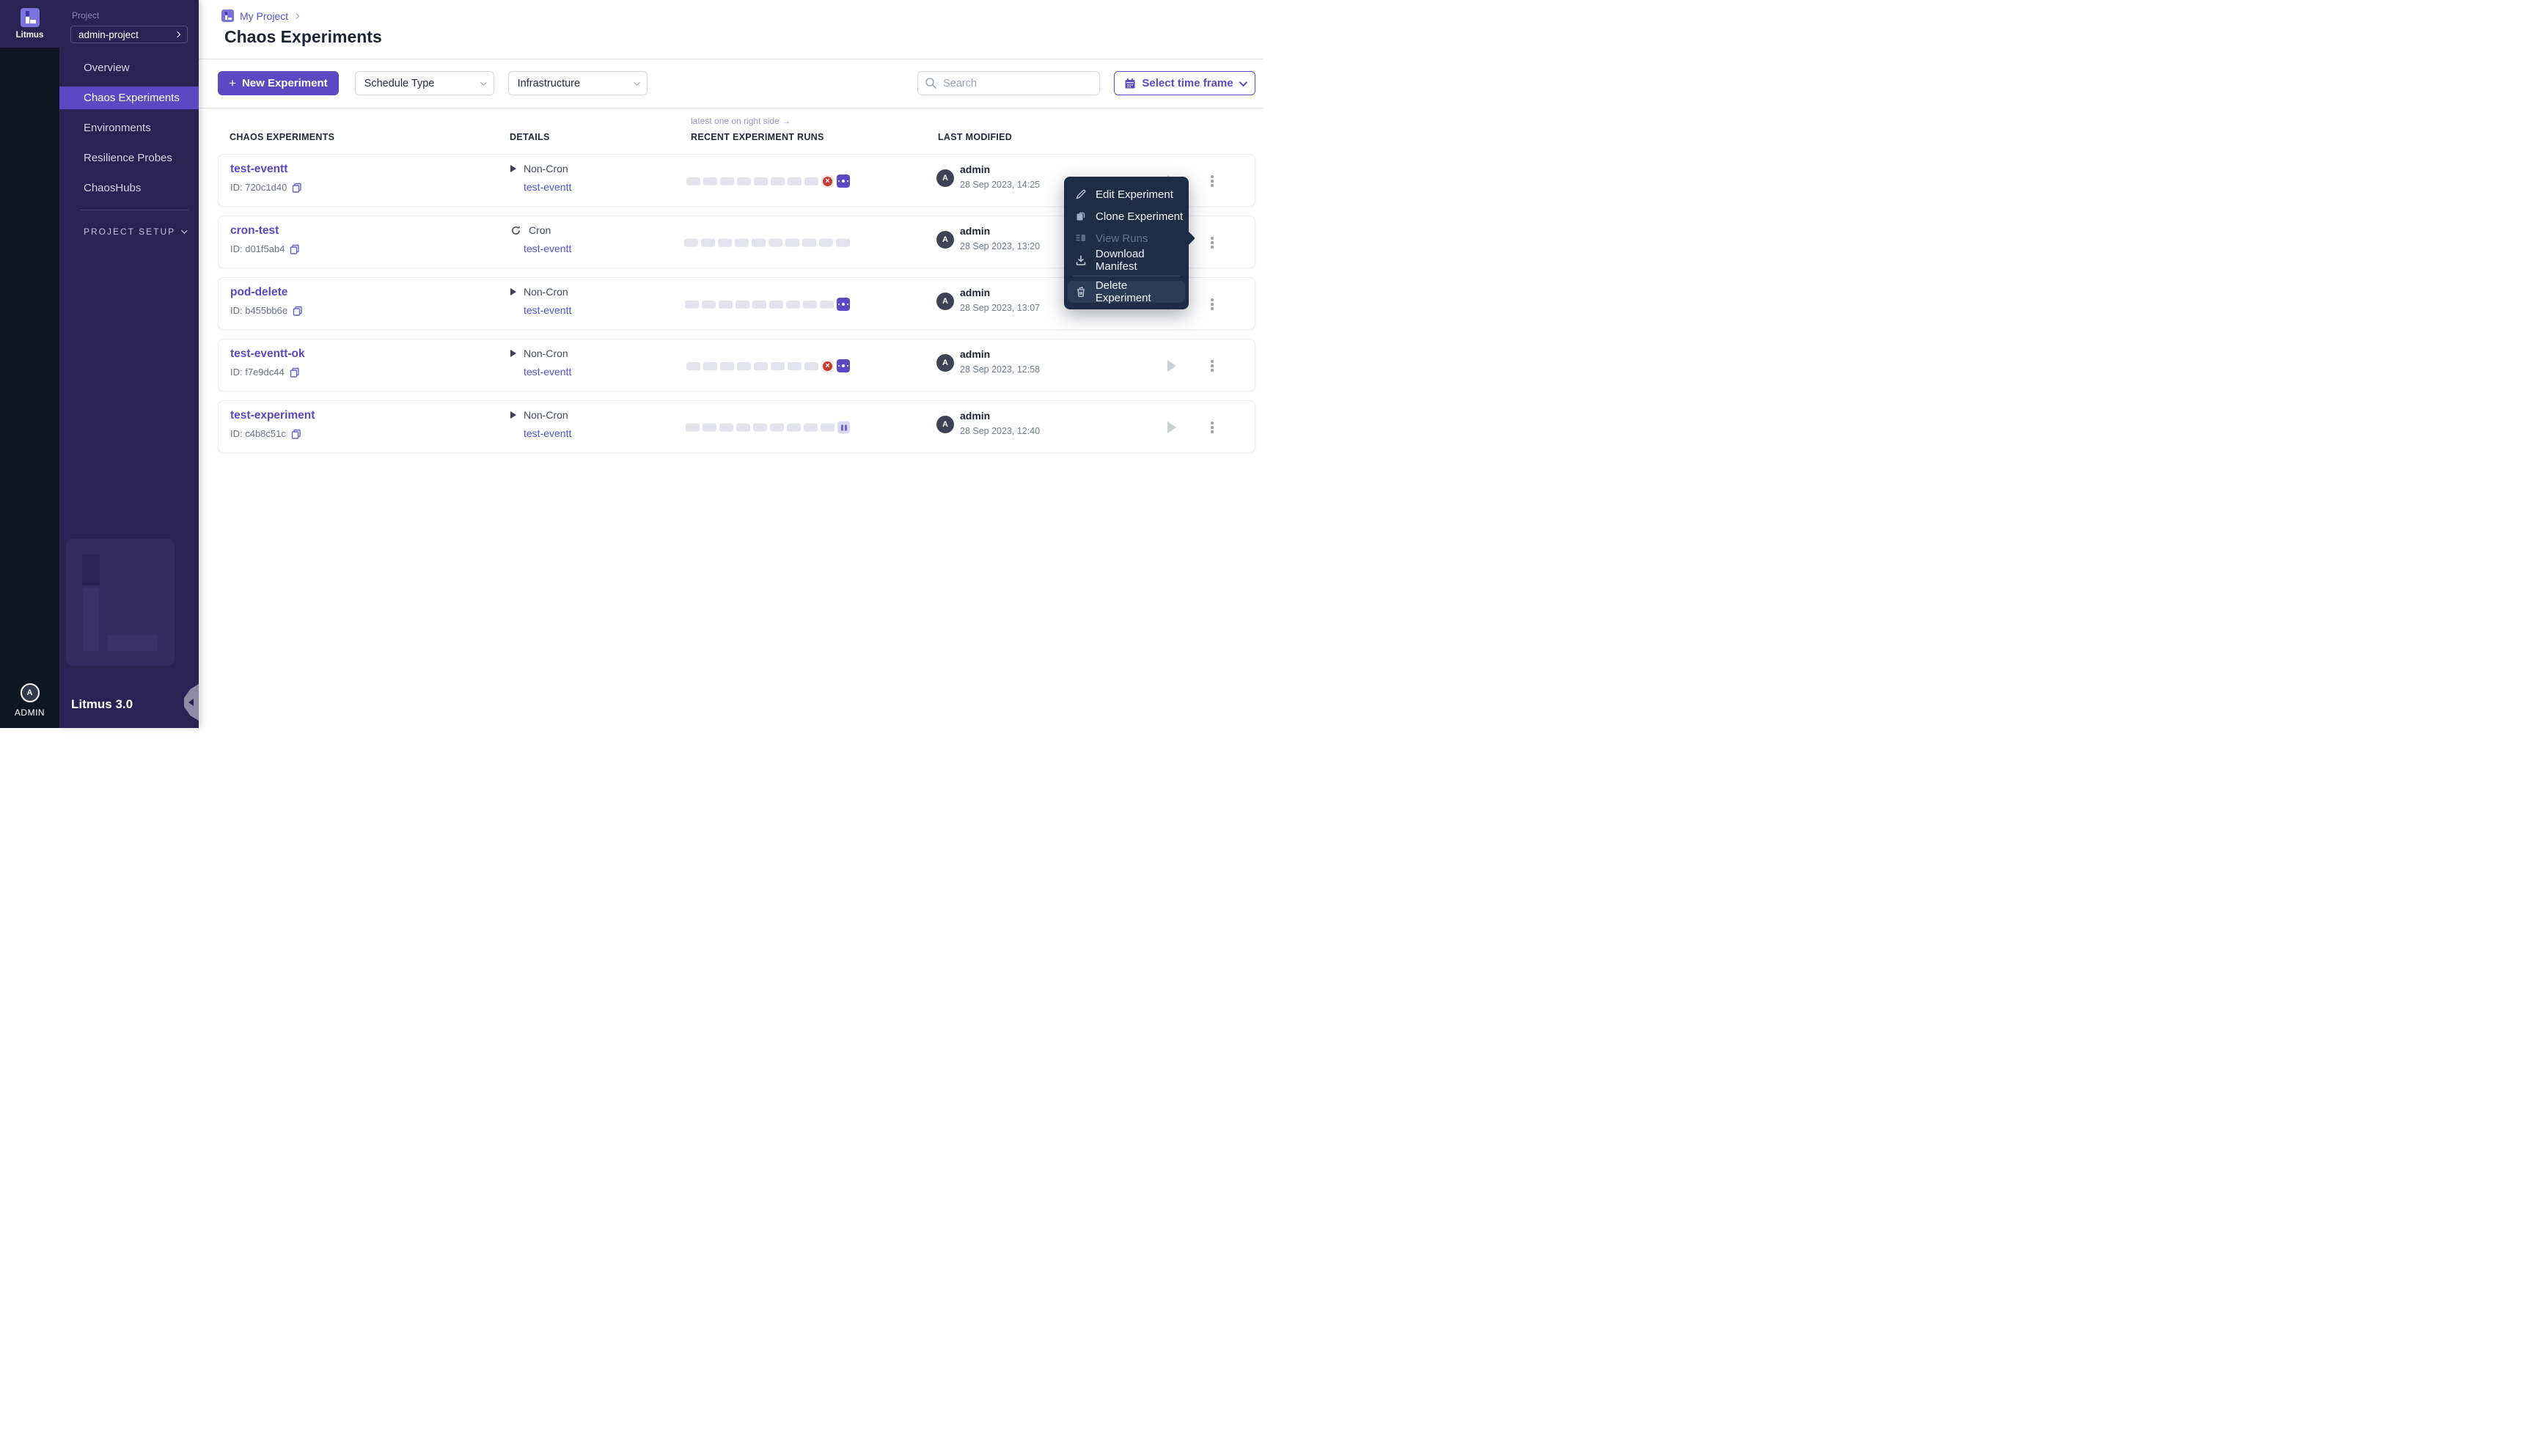 The width and height of the screenshot is (2527, 1456). What do you see at coordinates (1126, 291) in the screenshot?
I see `menu-item-delete-experiment: Delete Experiment` at bounding box center [1126, 291].